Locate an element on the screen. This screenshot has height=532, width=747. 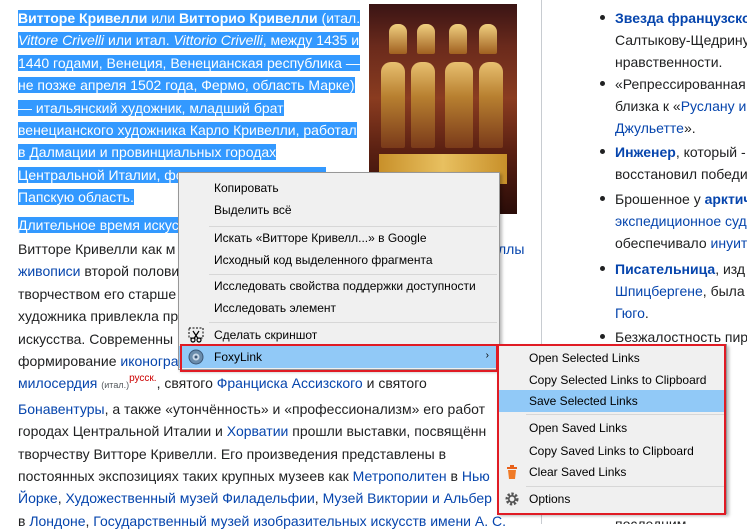
link: Писательница is located at coordinates (665, 269).